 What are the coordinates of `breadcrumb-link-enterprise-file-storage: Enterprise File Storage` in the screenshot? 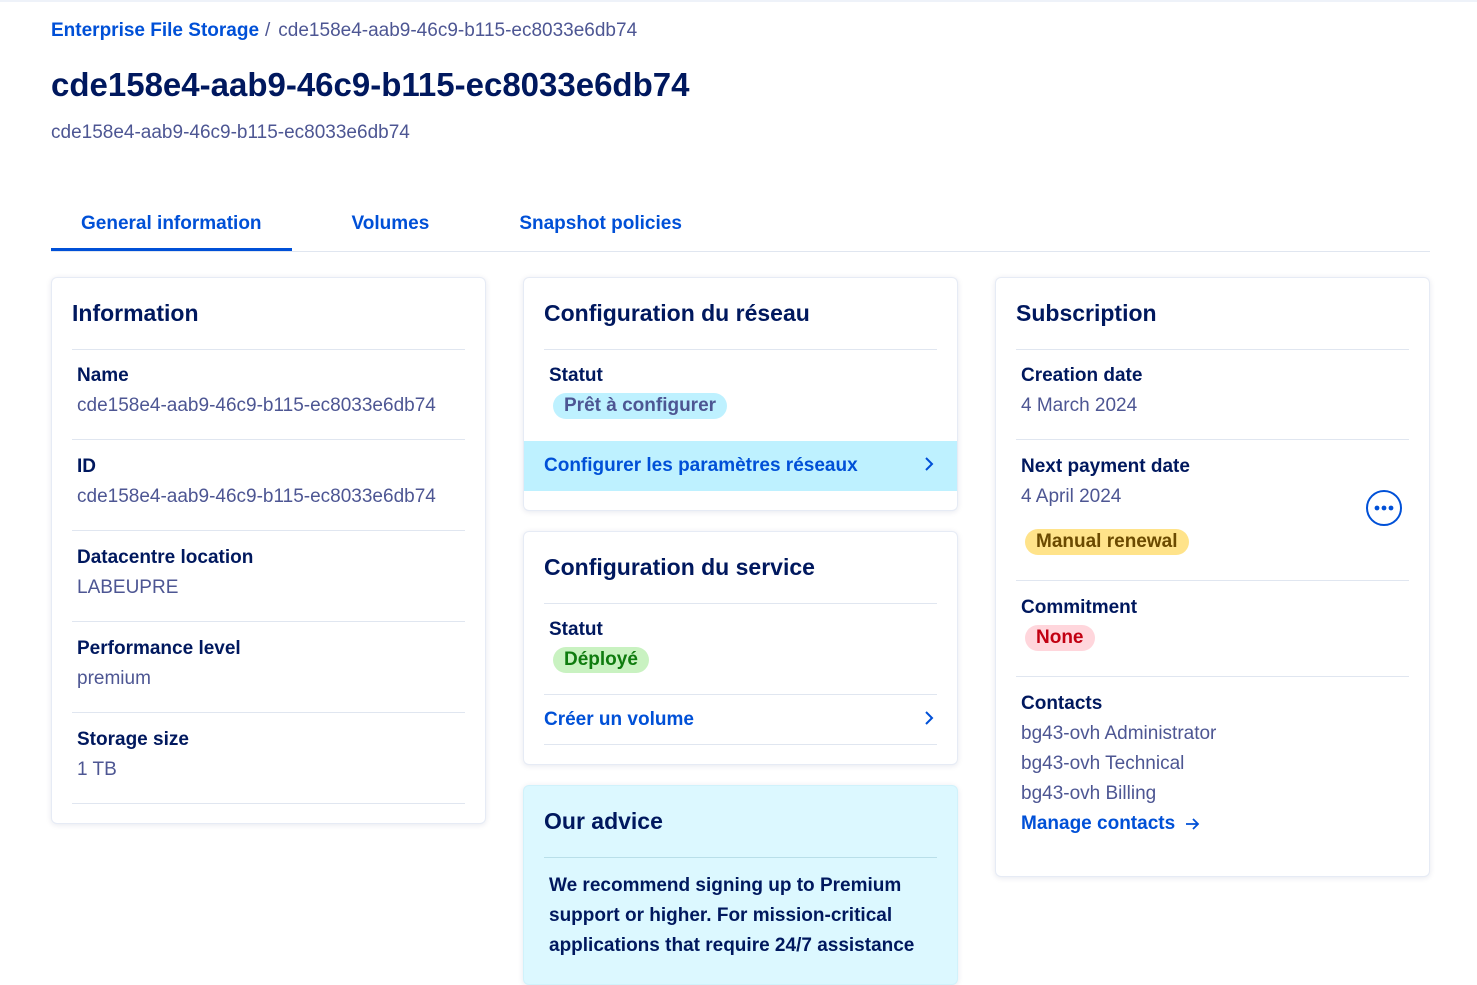 It's located at (155, 31).